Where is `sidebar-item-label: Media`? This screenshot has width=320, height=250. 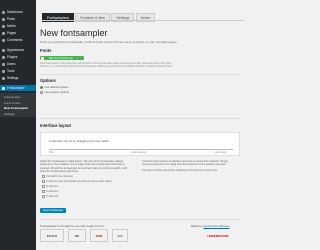
sidebar-item-label: Media is located at coordinates (11, 26).